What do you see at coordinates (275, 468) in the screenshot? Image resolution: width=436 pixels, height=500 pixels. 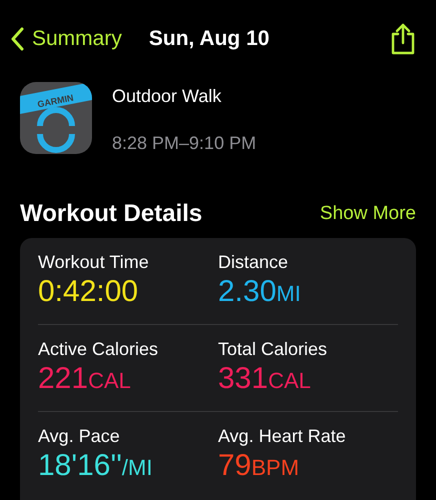 I see `metric-unit: BPM` at bounding box center [275, 468].